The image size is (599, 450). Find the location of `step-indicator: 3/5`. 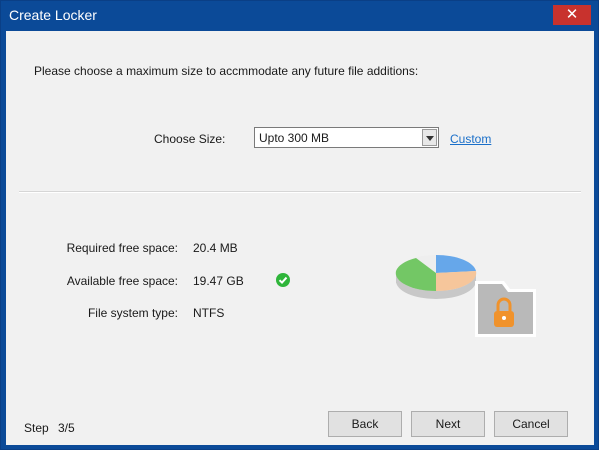

step-indicator: 3/5 is located at coordinates (66, 428).